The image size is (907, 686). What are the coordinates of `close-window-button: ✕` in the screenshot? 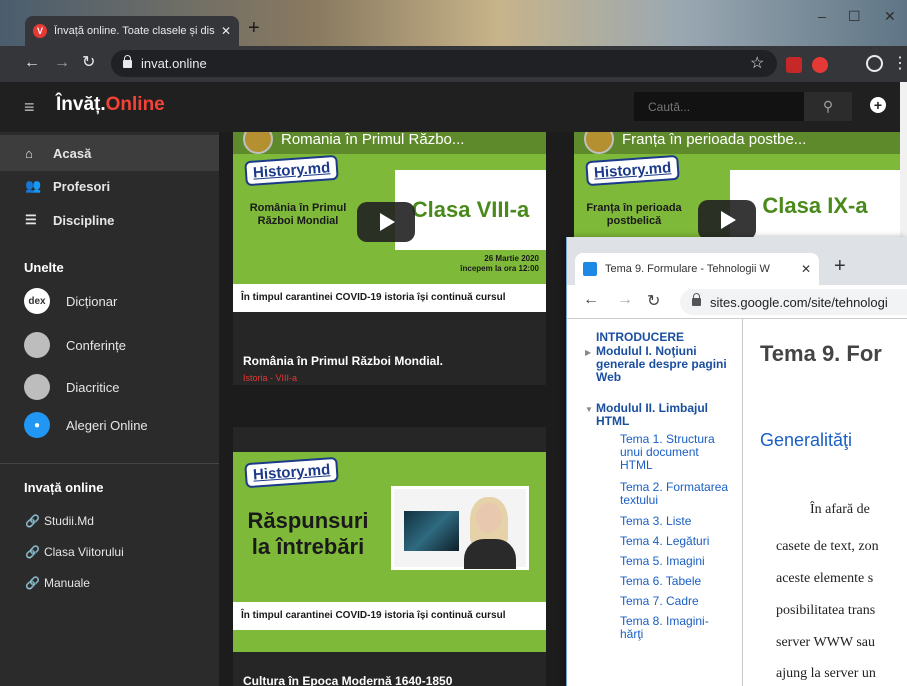 It's located at (890, 16).